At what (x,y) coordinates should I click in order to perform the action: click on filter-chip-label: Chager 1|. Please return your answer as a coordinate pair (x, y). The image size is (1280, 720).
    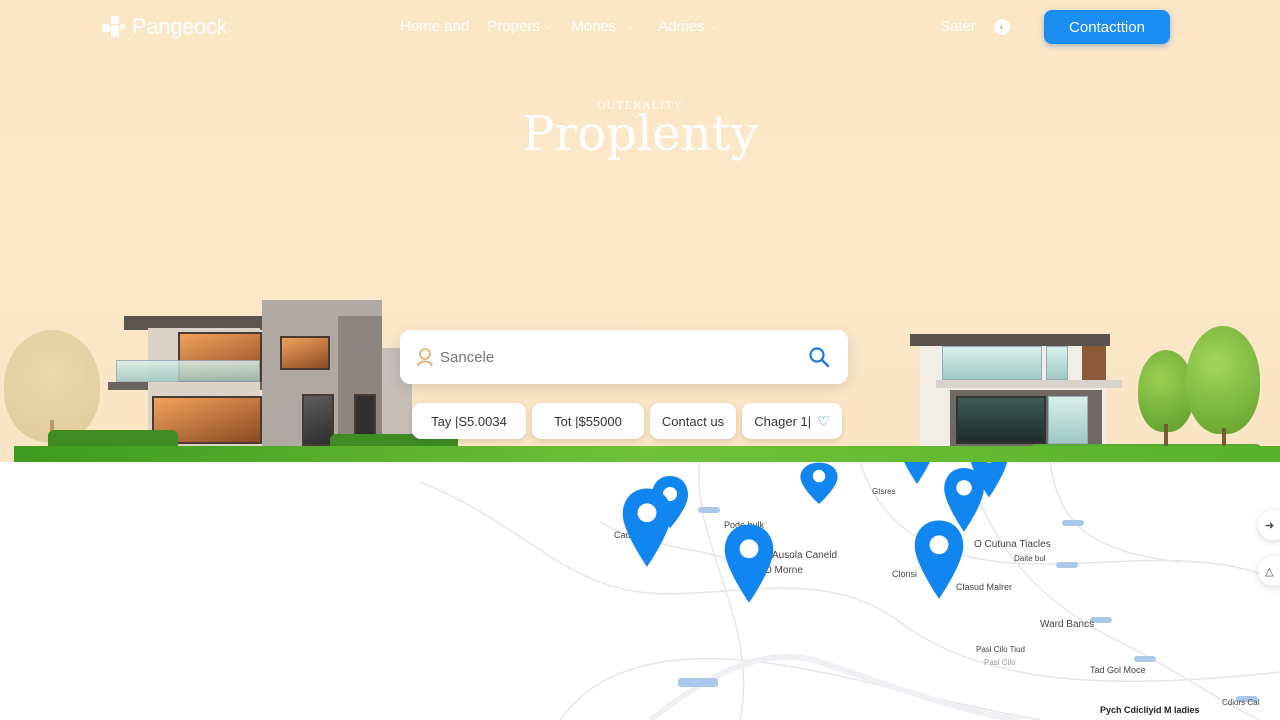
    Looking at the image, I should click on (783, 421).